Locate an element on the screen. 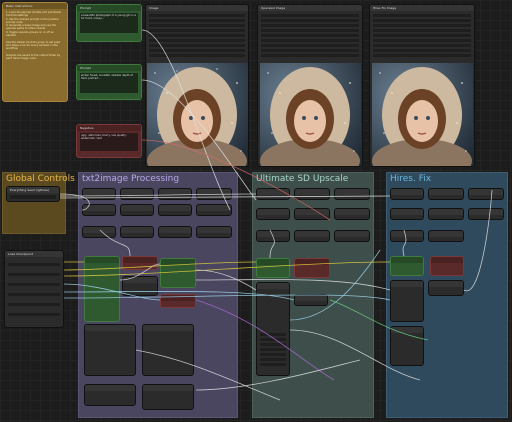 Image resolution: width=512 pixels, height=422 pixels. upscale-model-node is located at coordinates (311, 300).